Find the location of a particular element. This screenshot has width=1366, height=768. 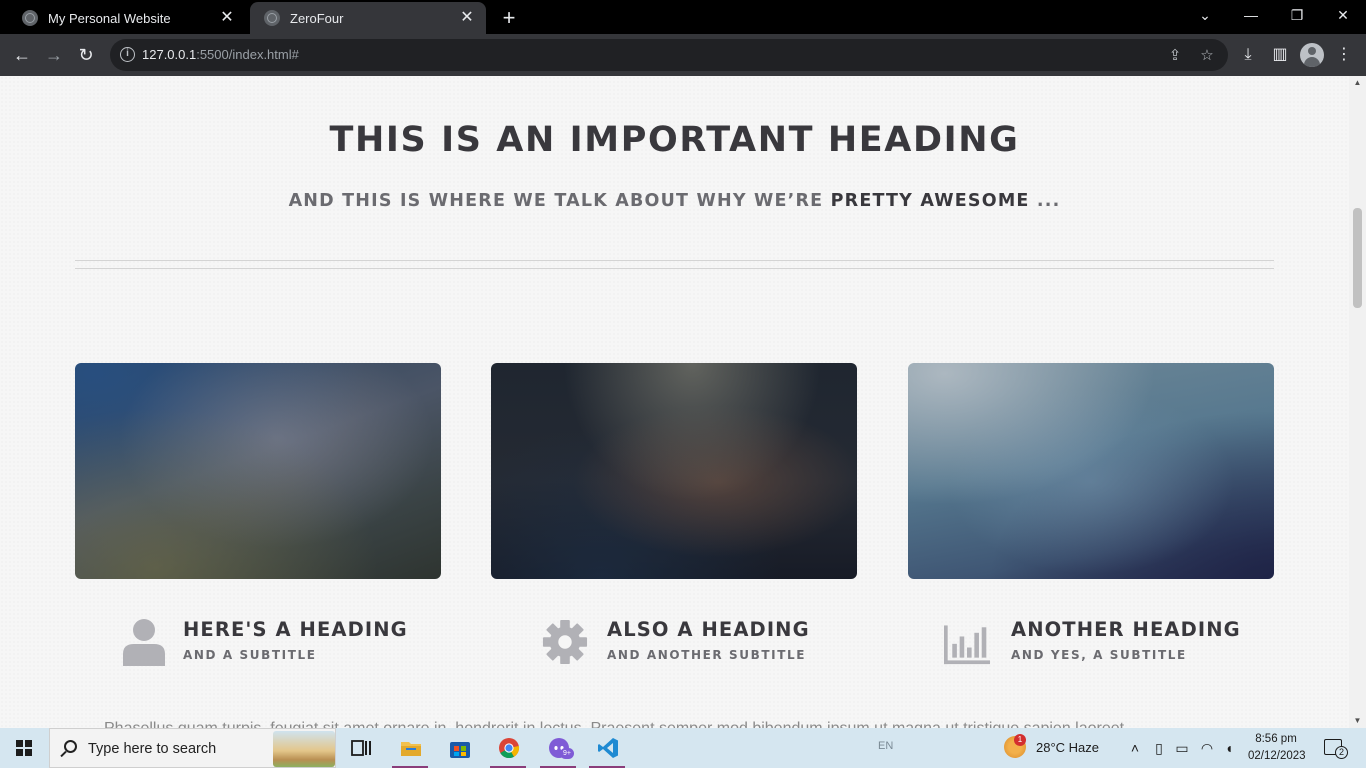

subtitle-emphasis: PRETTY AWESOME is located at coordinates (930, 201).